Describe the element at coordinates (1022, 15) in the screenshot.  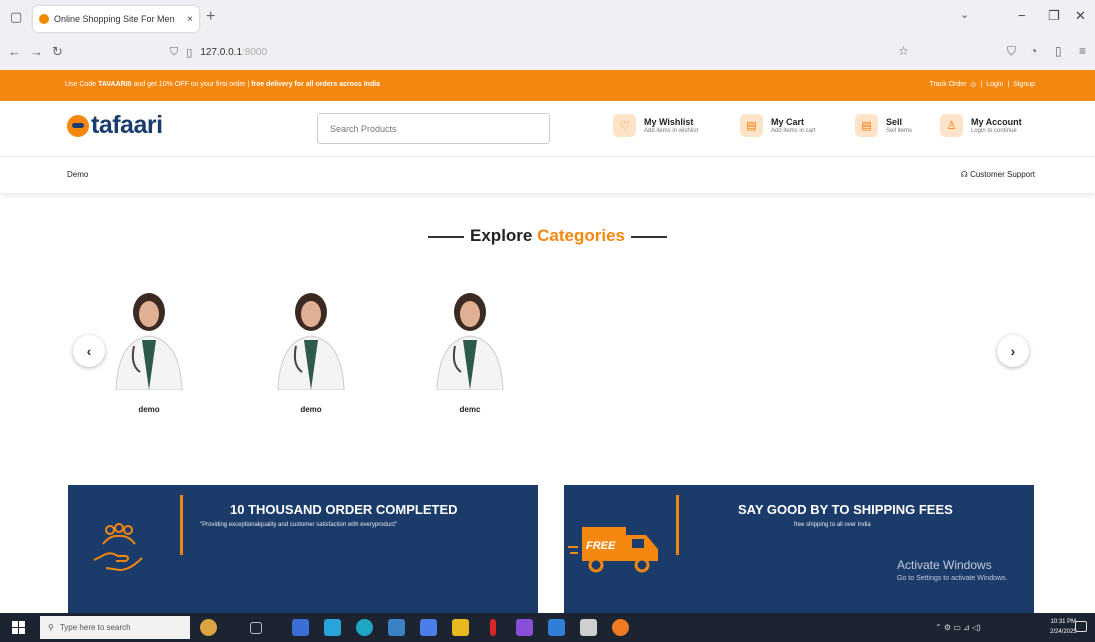
I see `minimize-button: −` at that location.